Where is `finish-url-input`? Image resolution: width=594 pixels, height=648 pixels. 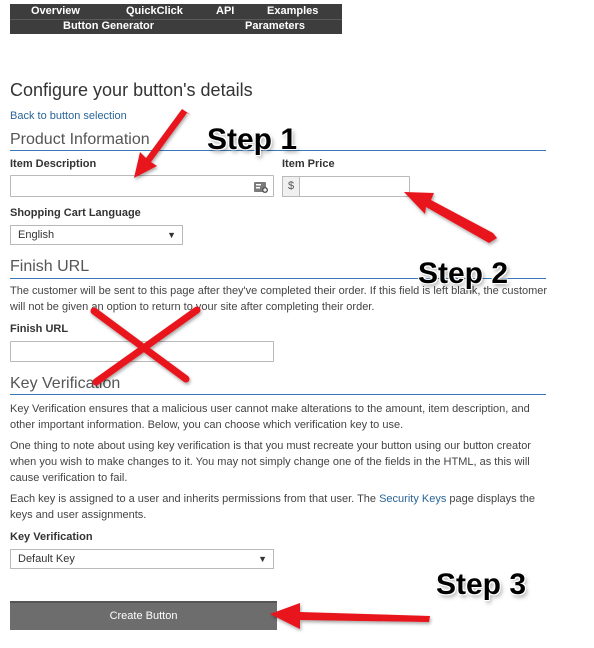 finish-url-input is located at coordinates (142, 351).